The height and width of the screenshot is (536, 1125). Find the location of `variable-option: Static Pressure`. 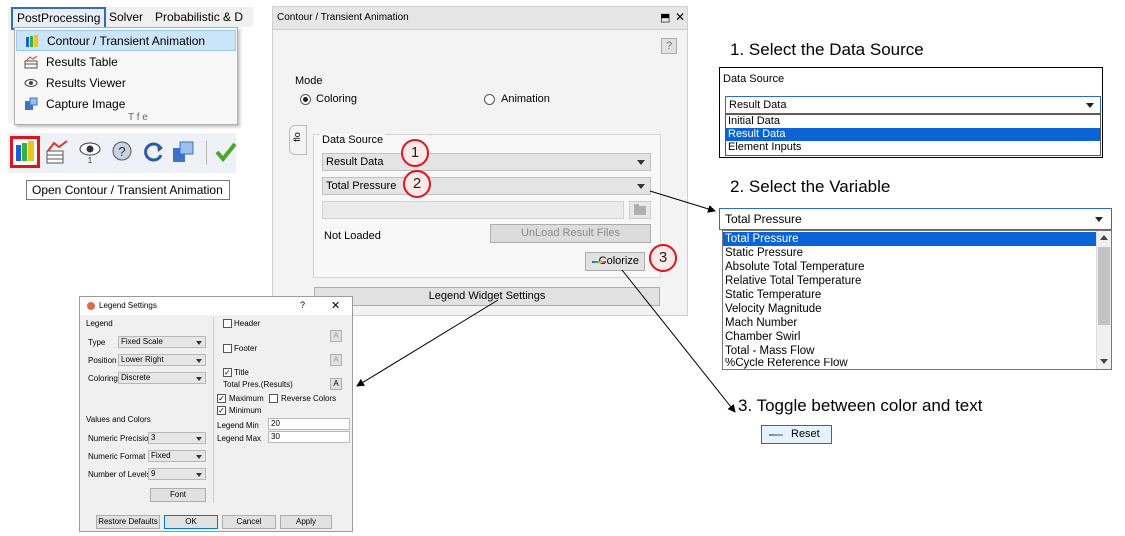

variable-option: Static Pressure is located at coordinates (911, 253).